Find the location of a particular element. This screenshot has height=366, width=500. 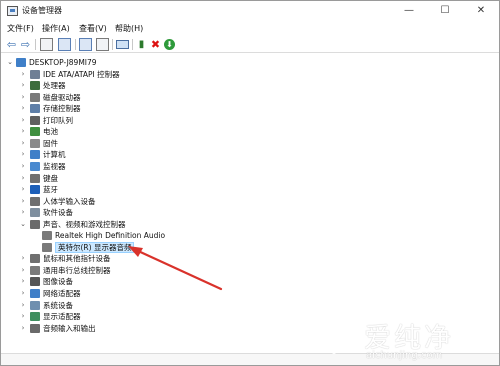

tree-category: › IDE ATA/ATAPI 控制器 is located at coordinates (151, 74).